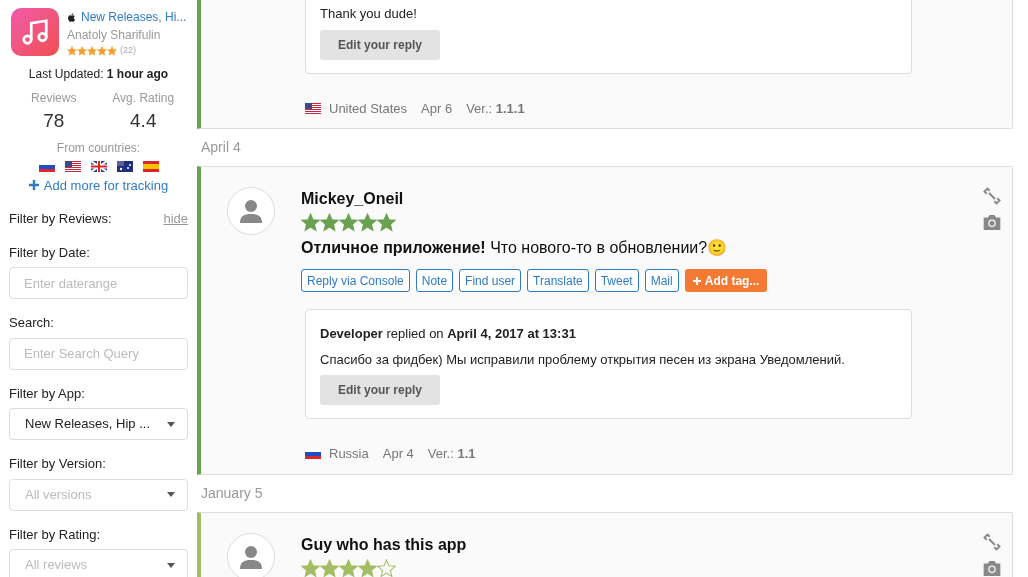 The width and height of the screenshot is (1028, 577). Describe the element at coordinates (398, 454) in the screenshot. I see `review-date: Apr 4` at that location.